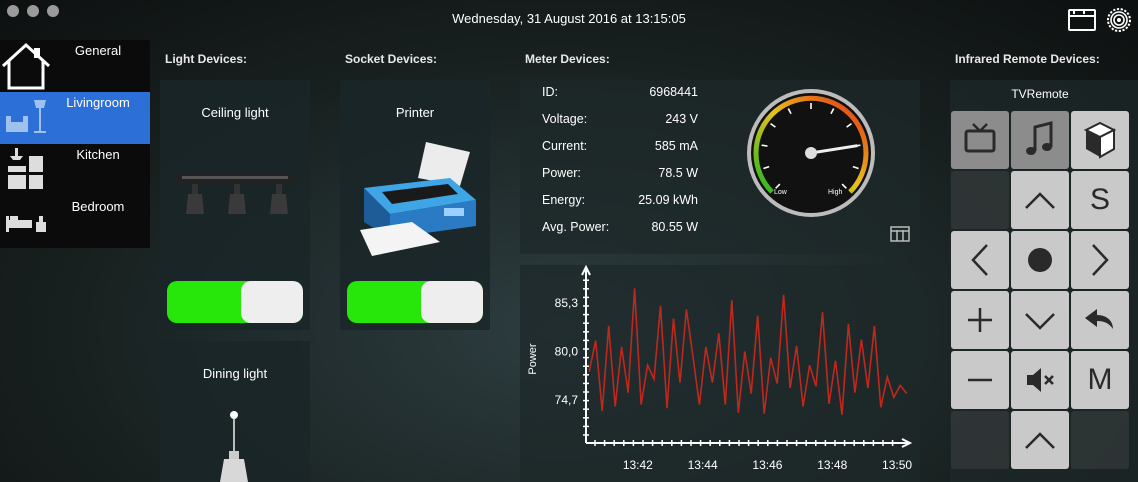 The image size is (1138, 482). I want to click on printer-card: Printer, so click(415, 205).